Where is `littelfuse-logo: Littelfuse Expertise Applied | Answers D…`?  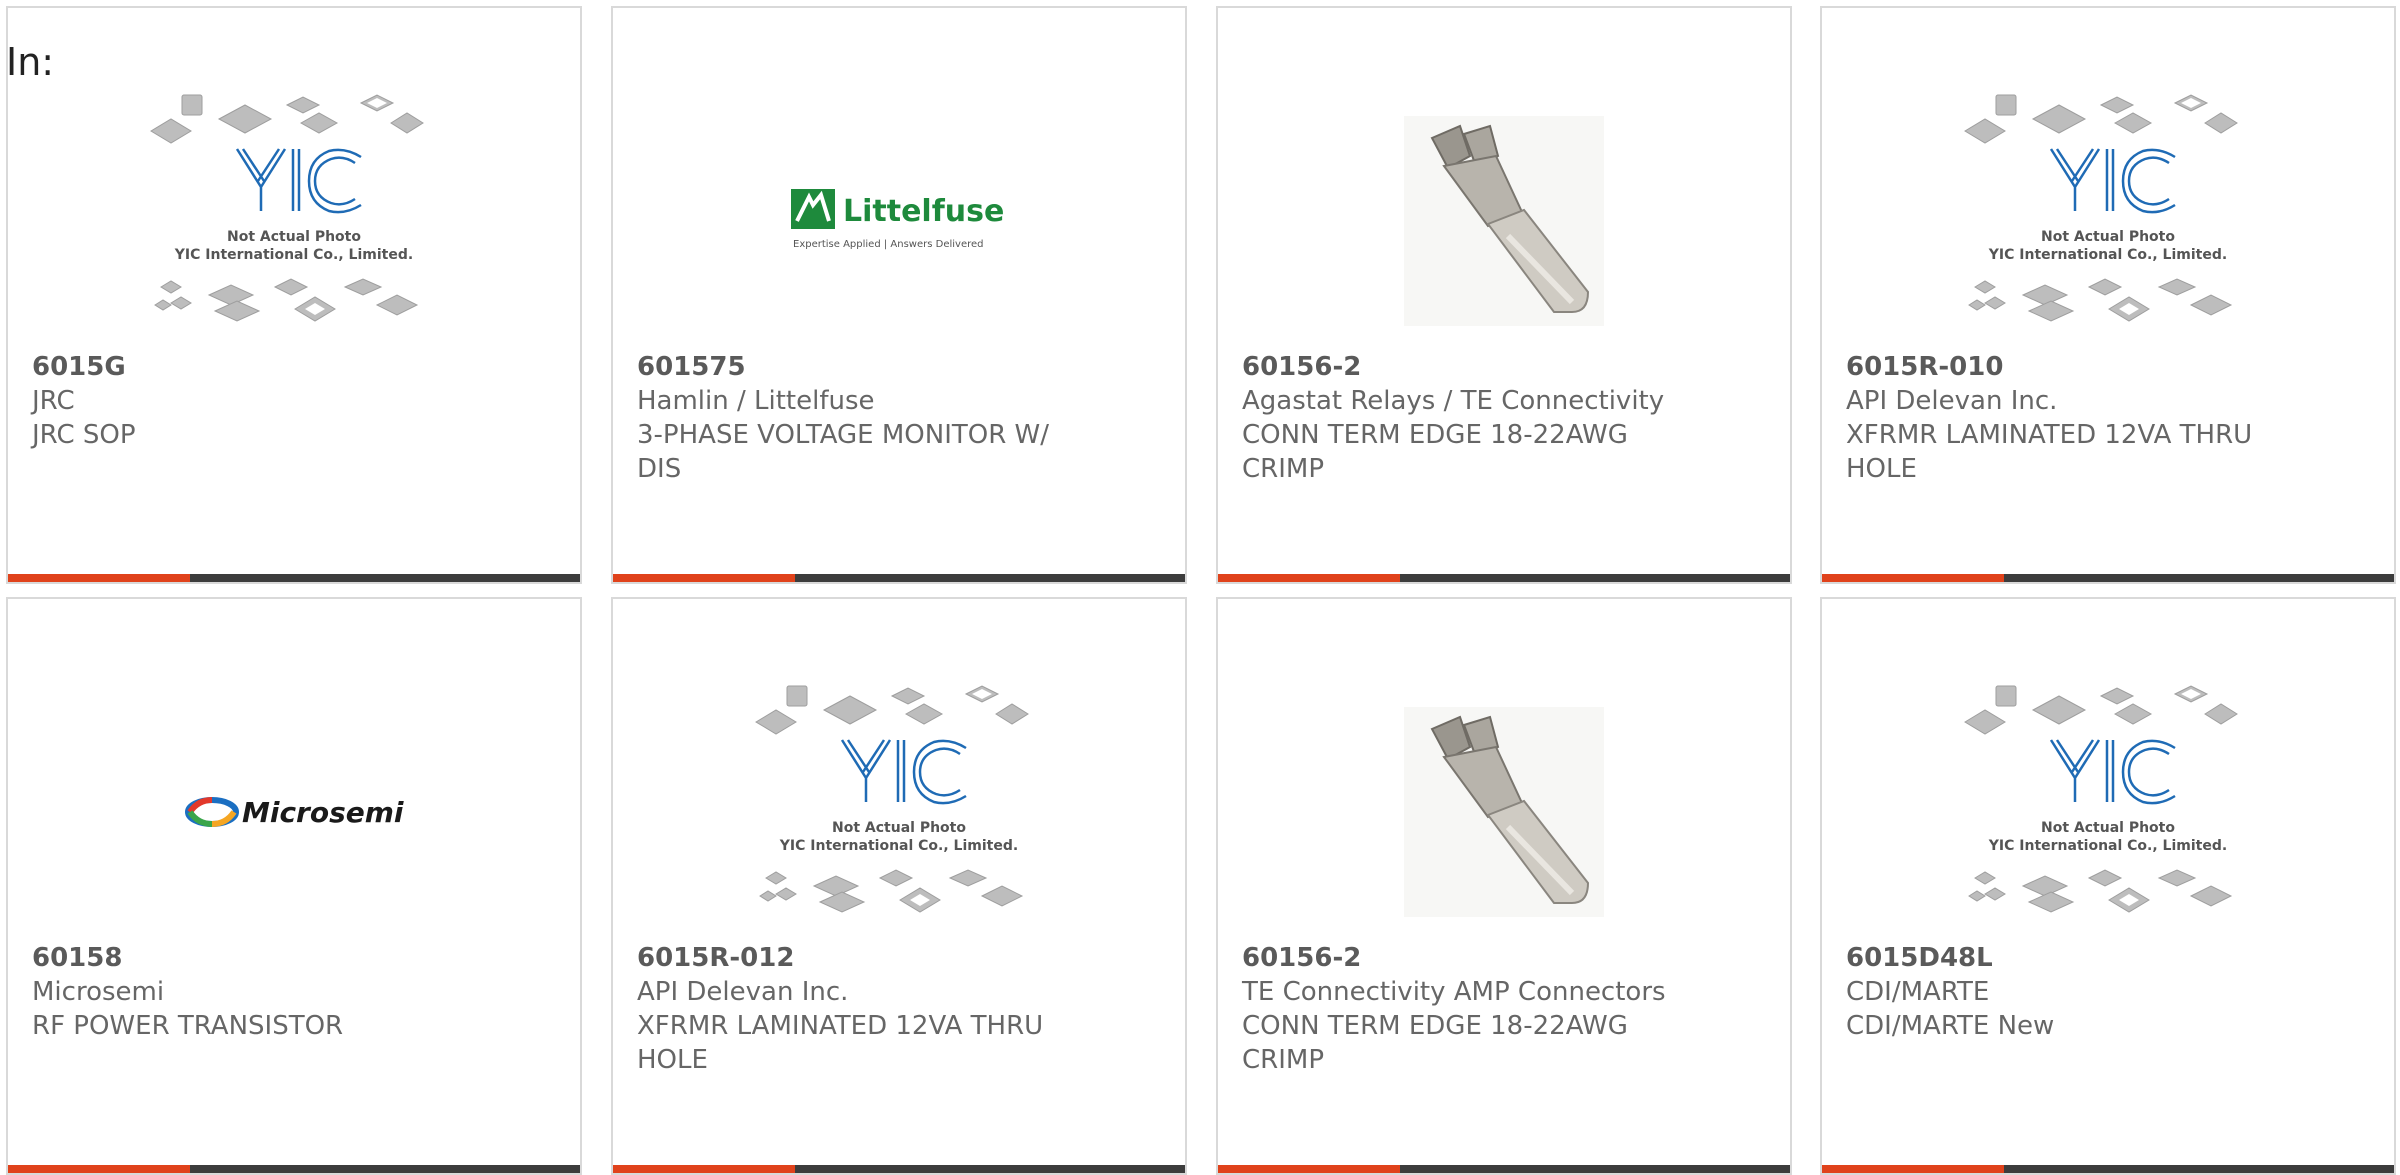 littelfuse-logo: Littelfuse Expertise Applied | Answers D… is located at coordinates (897, 219).